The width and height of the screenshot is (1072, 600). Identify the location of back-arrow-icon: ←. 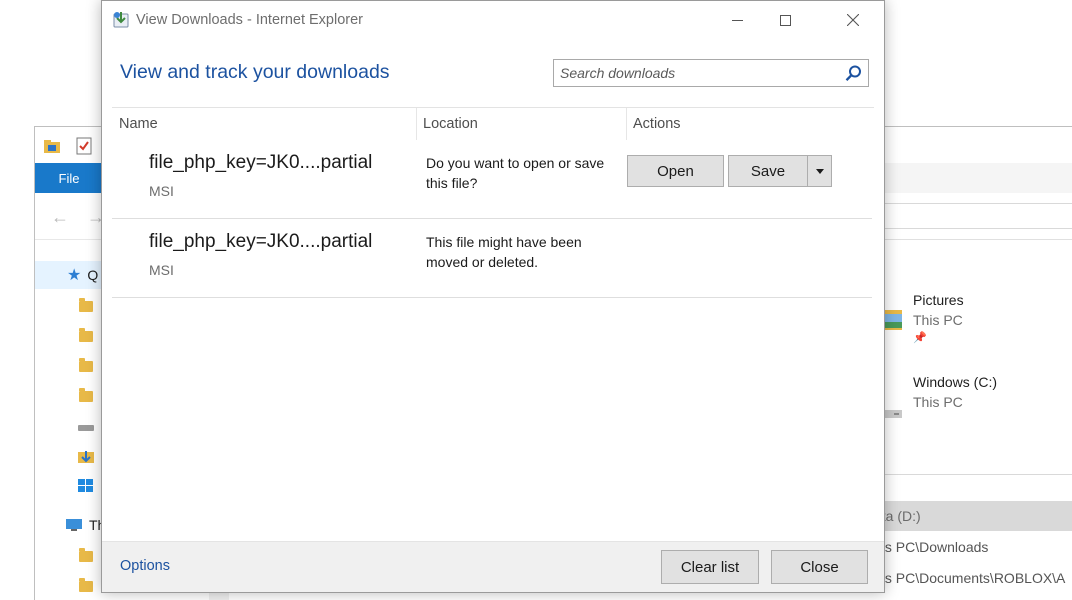
(60, 217).